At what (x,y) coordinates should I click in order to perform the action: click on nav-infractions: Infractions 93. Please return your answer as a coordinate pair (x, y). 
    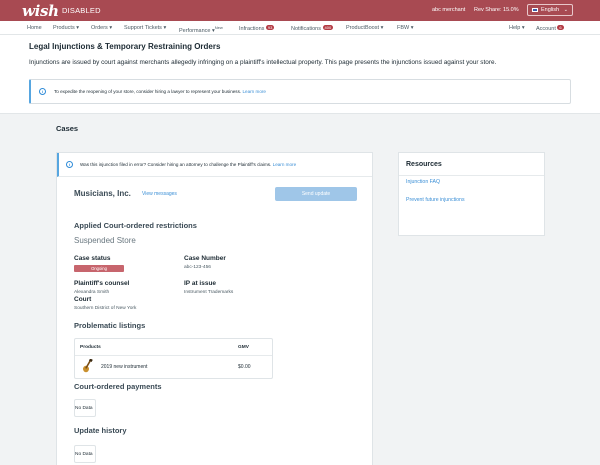
    Looking at the image, I should click on (257, 28).